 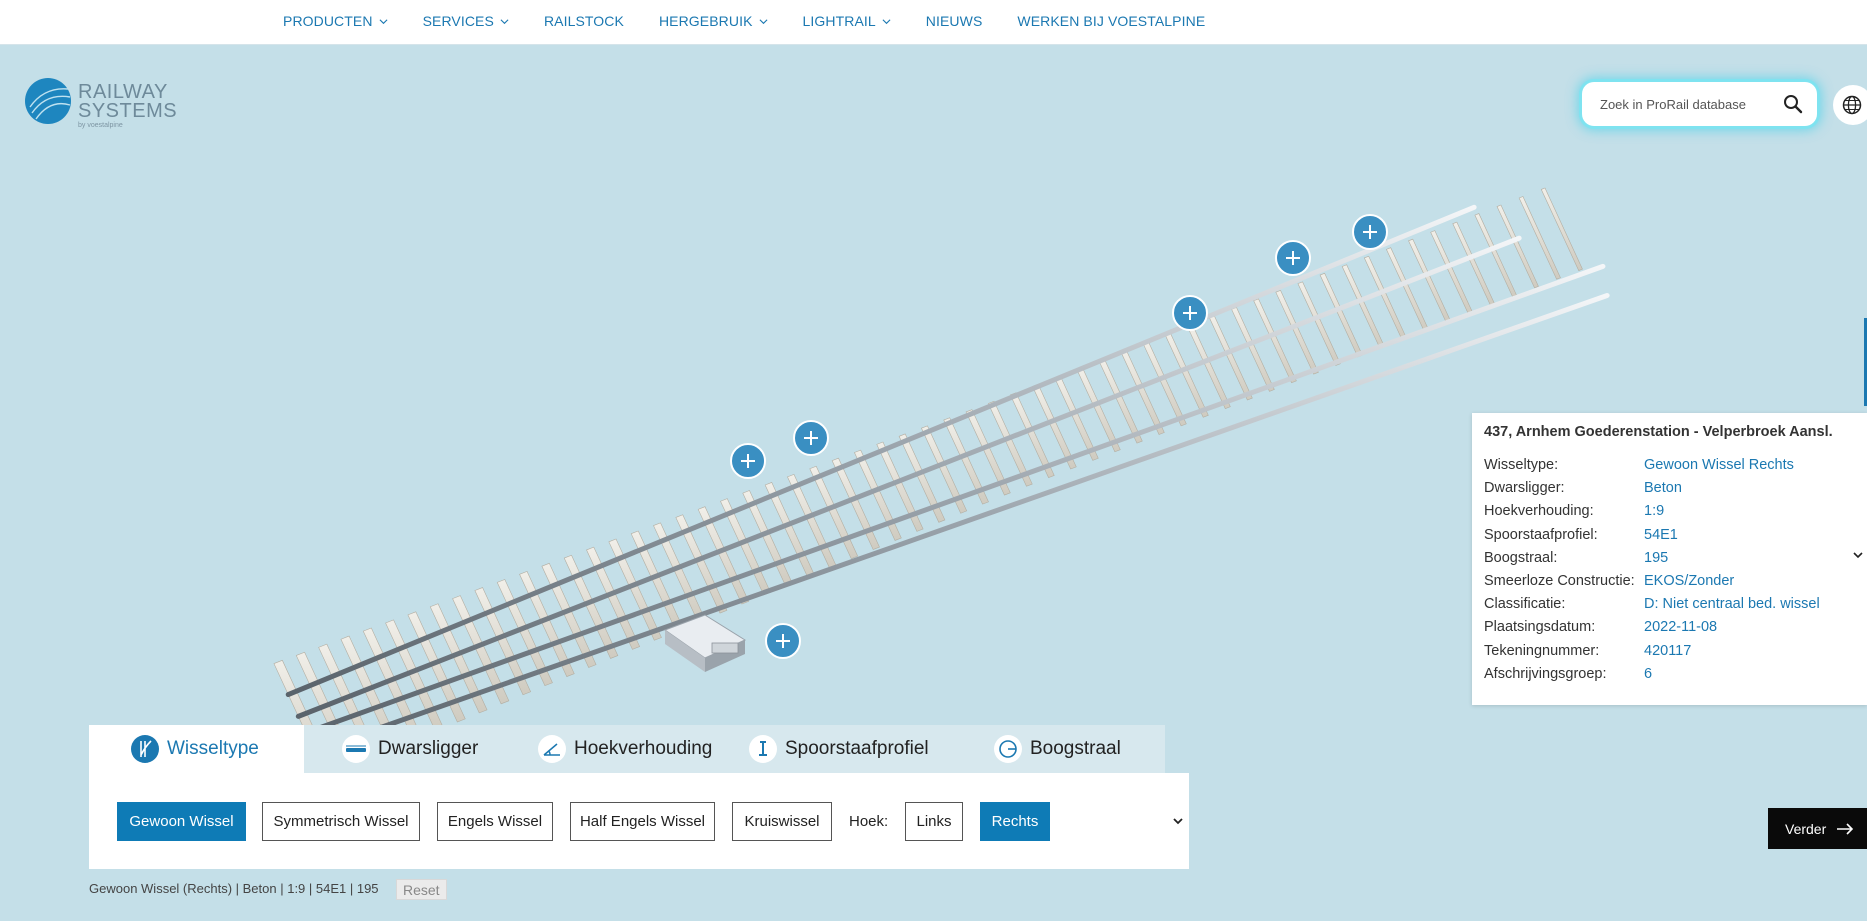 What do you see at coordinates (495, 821) in the screenshot?
I see `option-engels-wissel: Engels Wissel` at bounding box center [495, 821].